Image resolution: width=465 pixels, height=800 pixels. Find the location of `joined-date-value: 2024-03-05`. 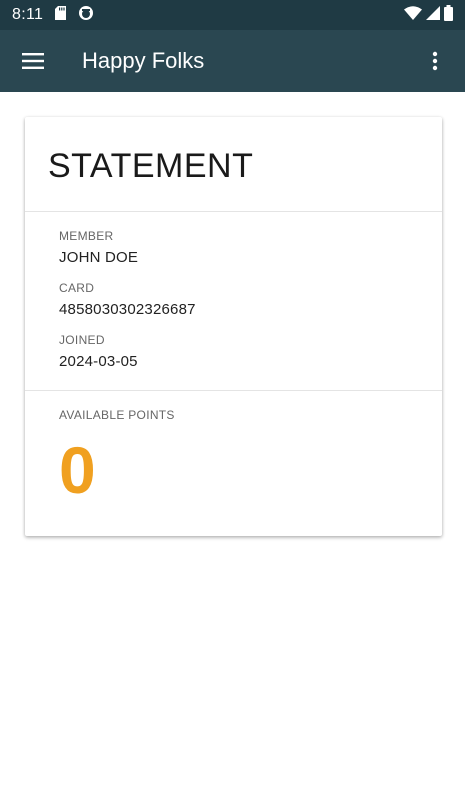

joined-date-value: 2024-03-05 is located at coordinates (98, 361).